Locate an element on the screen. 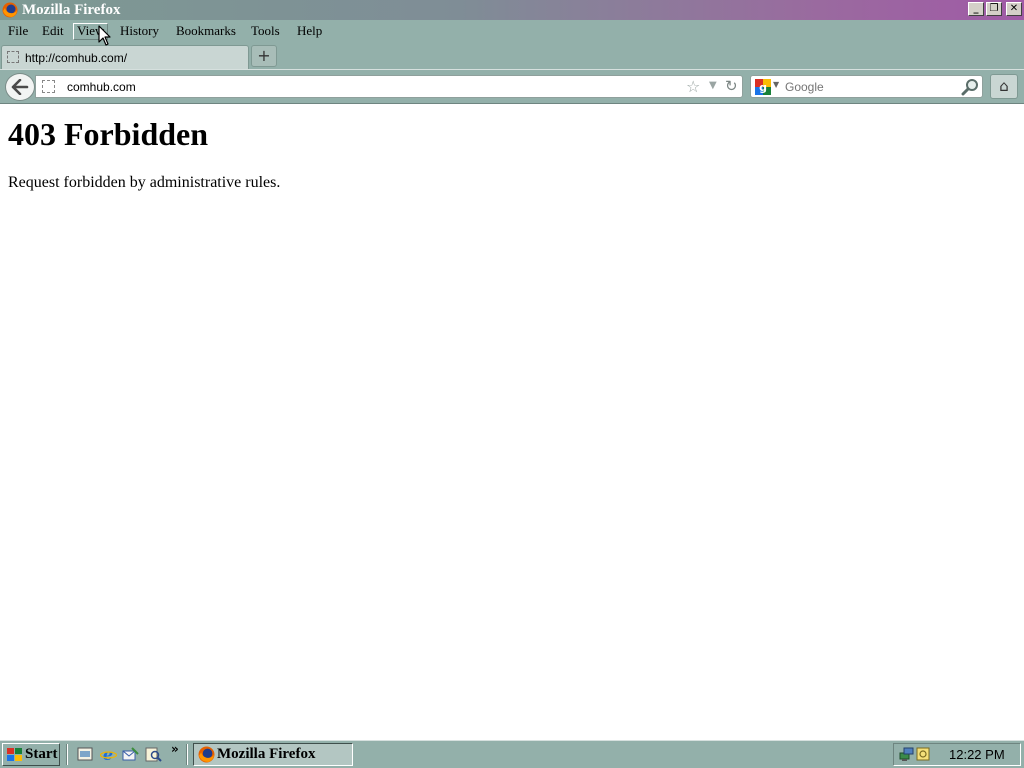 The height and width of the screenshot is (768, 1024). search-bar: g ▼ is located at coordinates (866, 86).